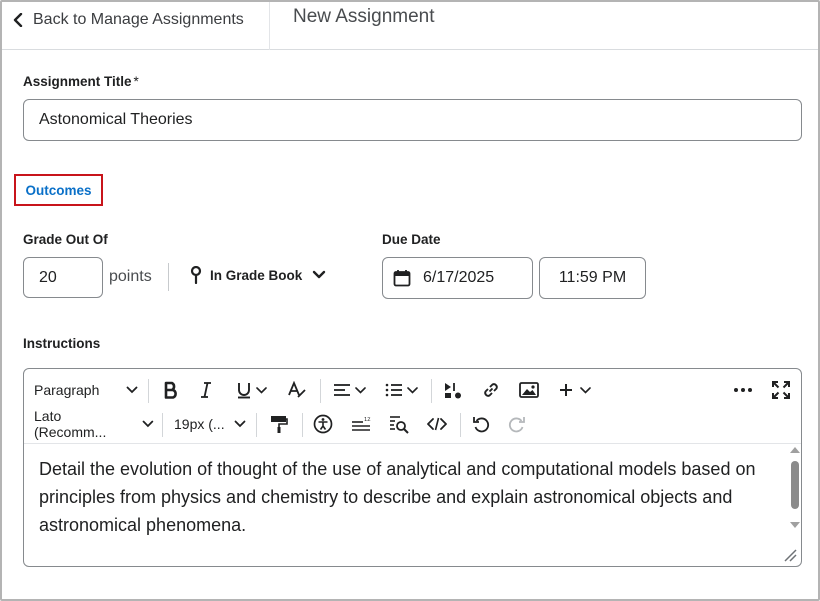 This screenshot has height=601, width=820. Describe the element at coordinates (138, 19) in the screenshot. I see `back-link-label: Back to Manage Assignments` at that location.